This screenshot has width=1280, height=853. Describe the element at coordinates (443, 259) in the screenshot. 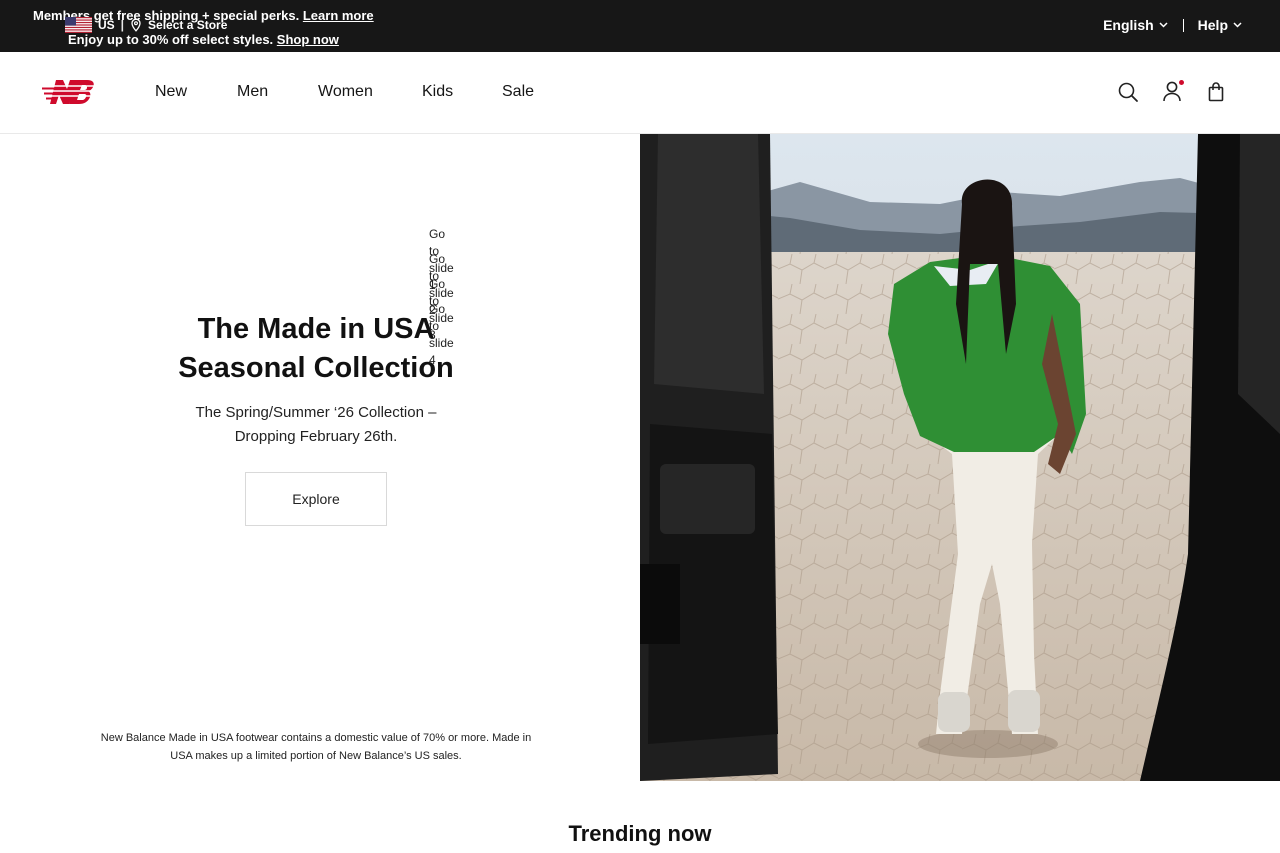

I see `slide-nav-1: Go to slide 1` at that location.